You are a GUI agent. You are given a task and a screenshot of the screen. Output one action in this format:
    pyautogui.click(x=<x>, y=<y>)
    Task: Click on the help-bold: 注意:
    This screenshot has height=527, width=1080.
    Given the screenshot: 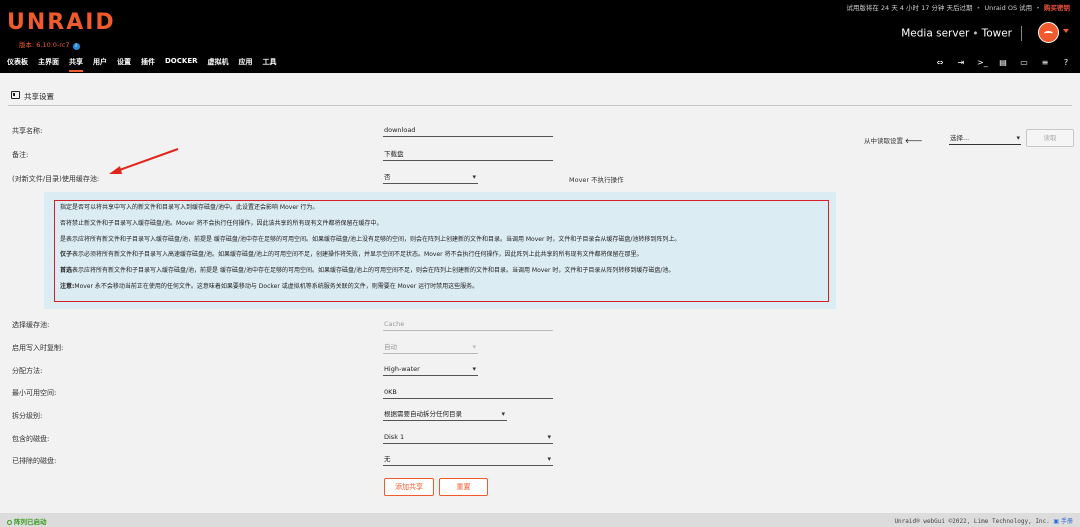 What is the action you would take?
    pyautogui.click(x=67, y=286)
    